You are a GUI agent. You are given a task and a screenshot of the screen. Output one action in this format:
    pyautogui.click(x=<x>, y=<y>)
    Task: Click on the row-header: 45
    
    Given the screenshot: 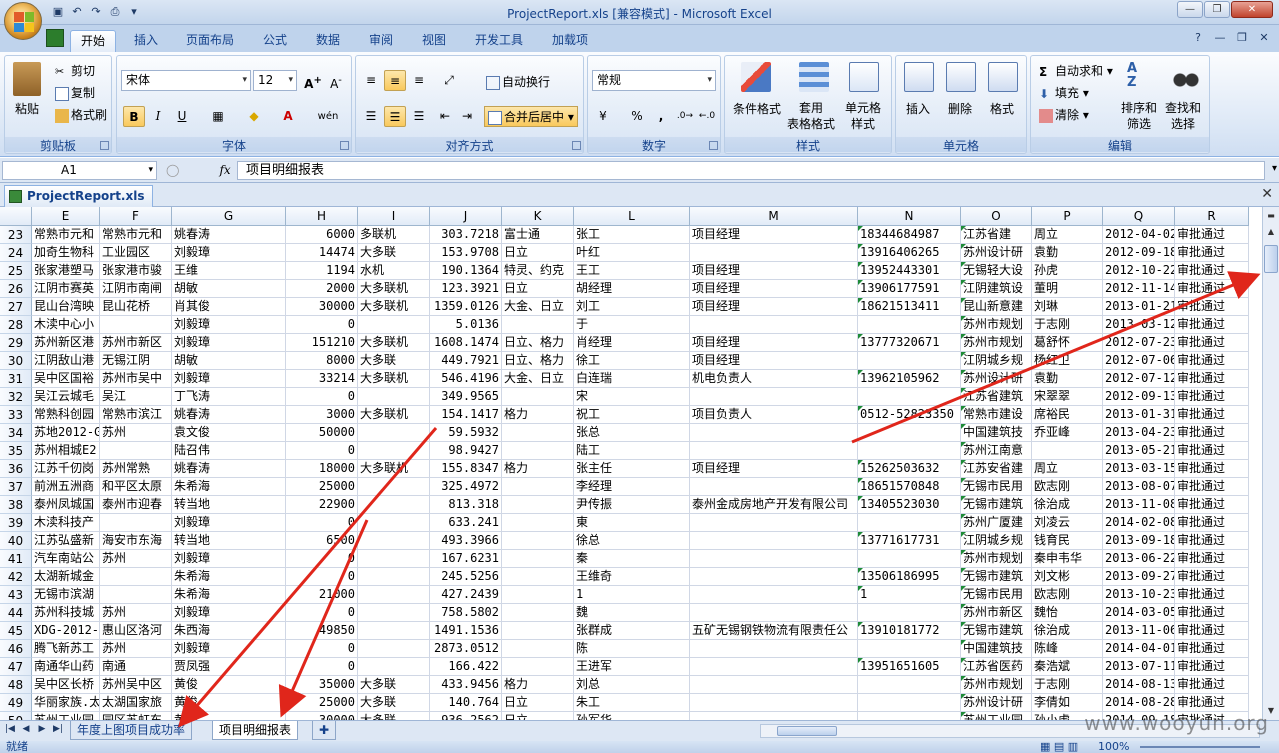 What is the action you would take?
    pyautogui.click(x=16, y=631)
    